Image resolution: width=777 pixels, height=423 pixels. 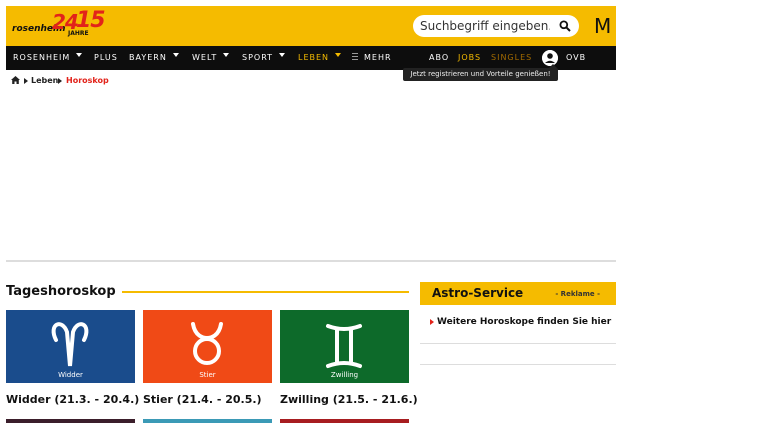 I want to click on search-box, so click(x=496, y=26).